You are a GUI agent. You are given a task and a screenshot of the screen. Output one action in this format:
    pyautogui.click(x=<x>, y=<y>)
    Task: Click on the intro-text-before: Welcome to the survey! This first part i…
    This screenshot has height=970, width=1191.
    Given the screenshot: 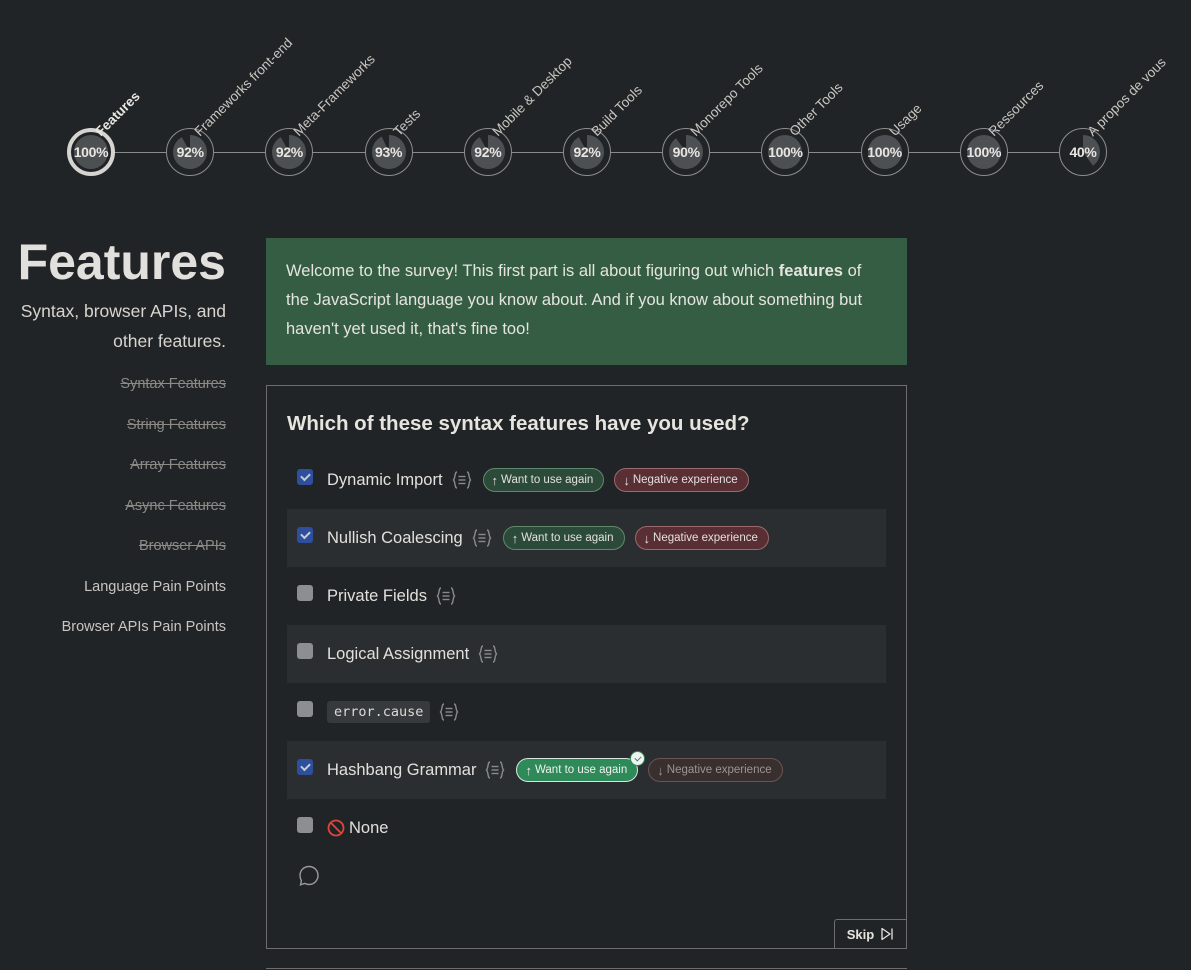 What is the action you would take?
    pyautogui.click(x=532, y=271)
    